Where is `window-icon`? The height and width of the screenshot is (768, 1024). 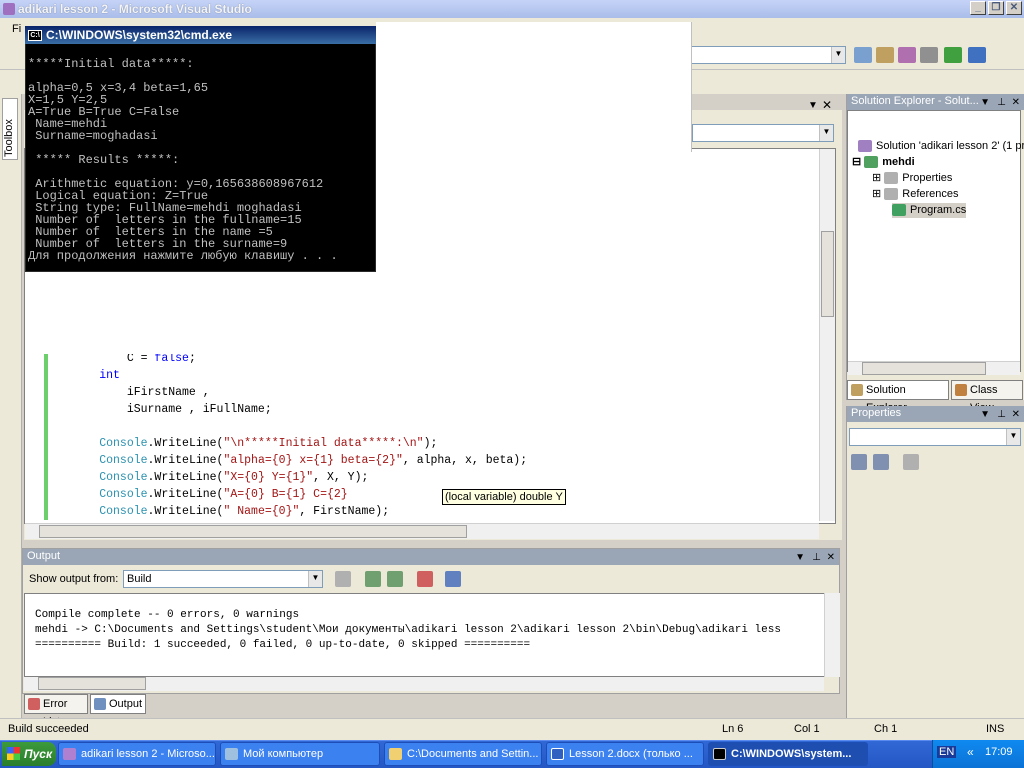
window-icon is located at coordinates (977, 55).